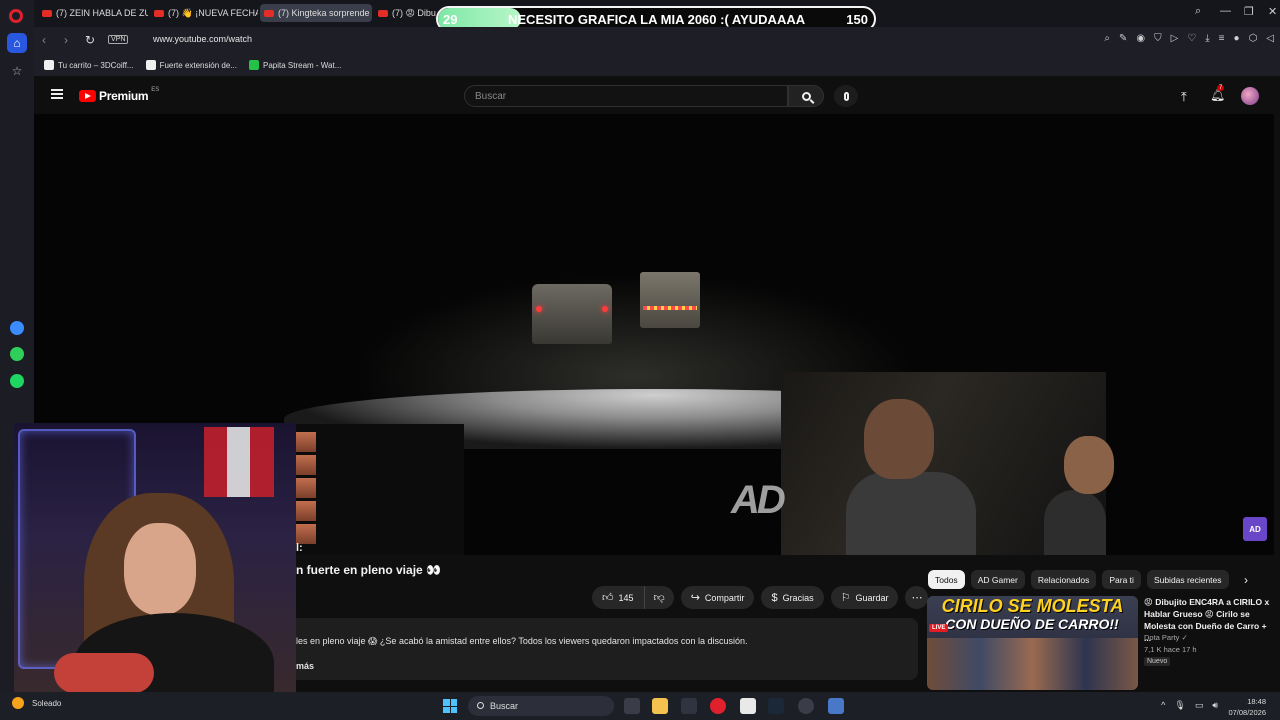  What do you see at coordinates (93, 13) in the screenshot?
I see `tab-1: (7) ZEIN HABLA DE ZULLY` at bounding box center [93, 13].